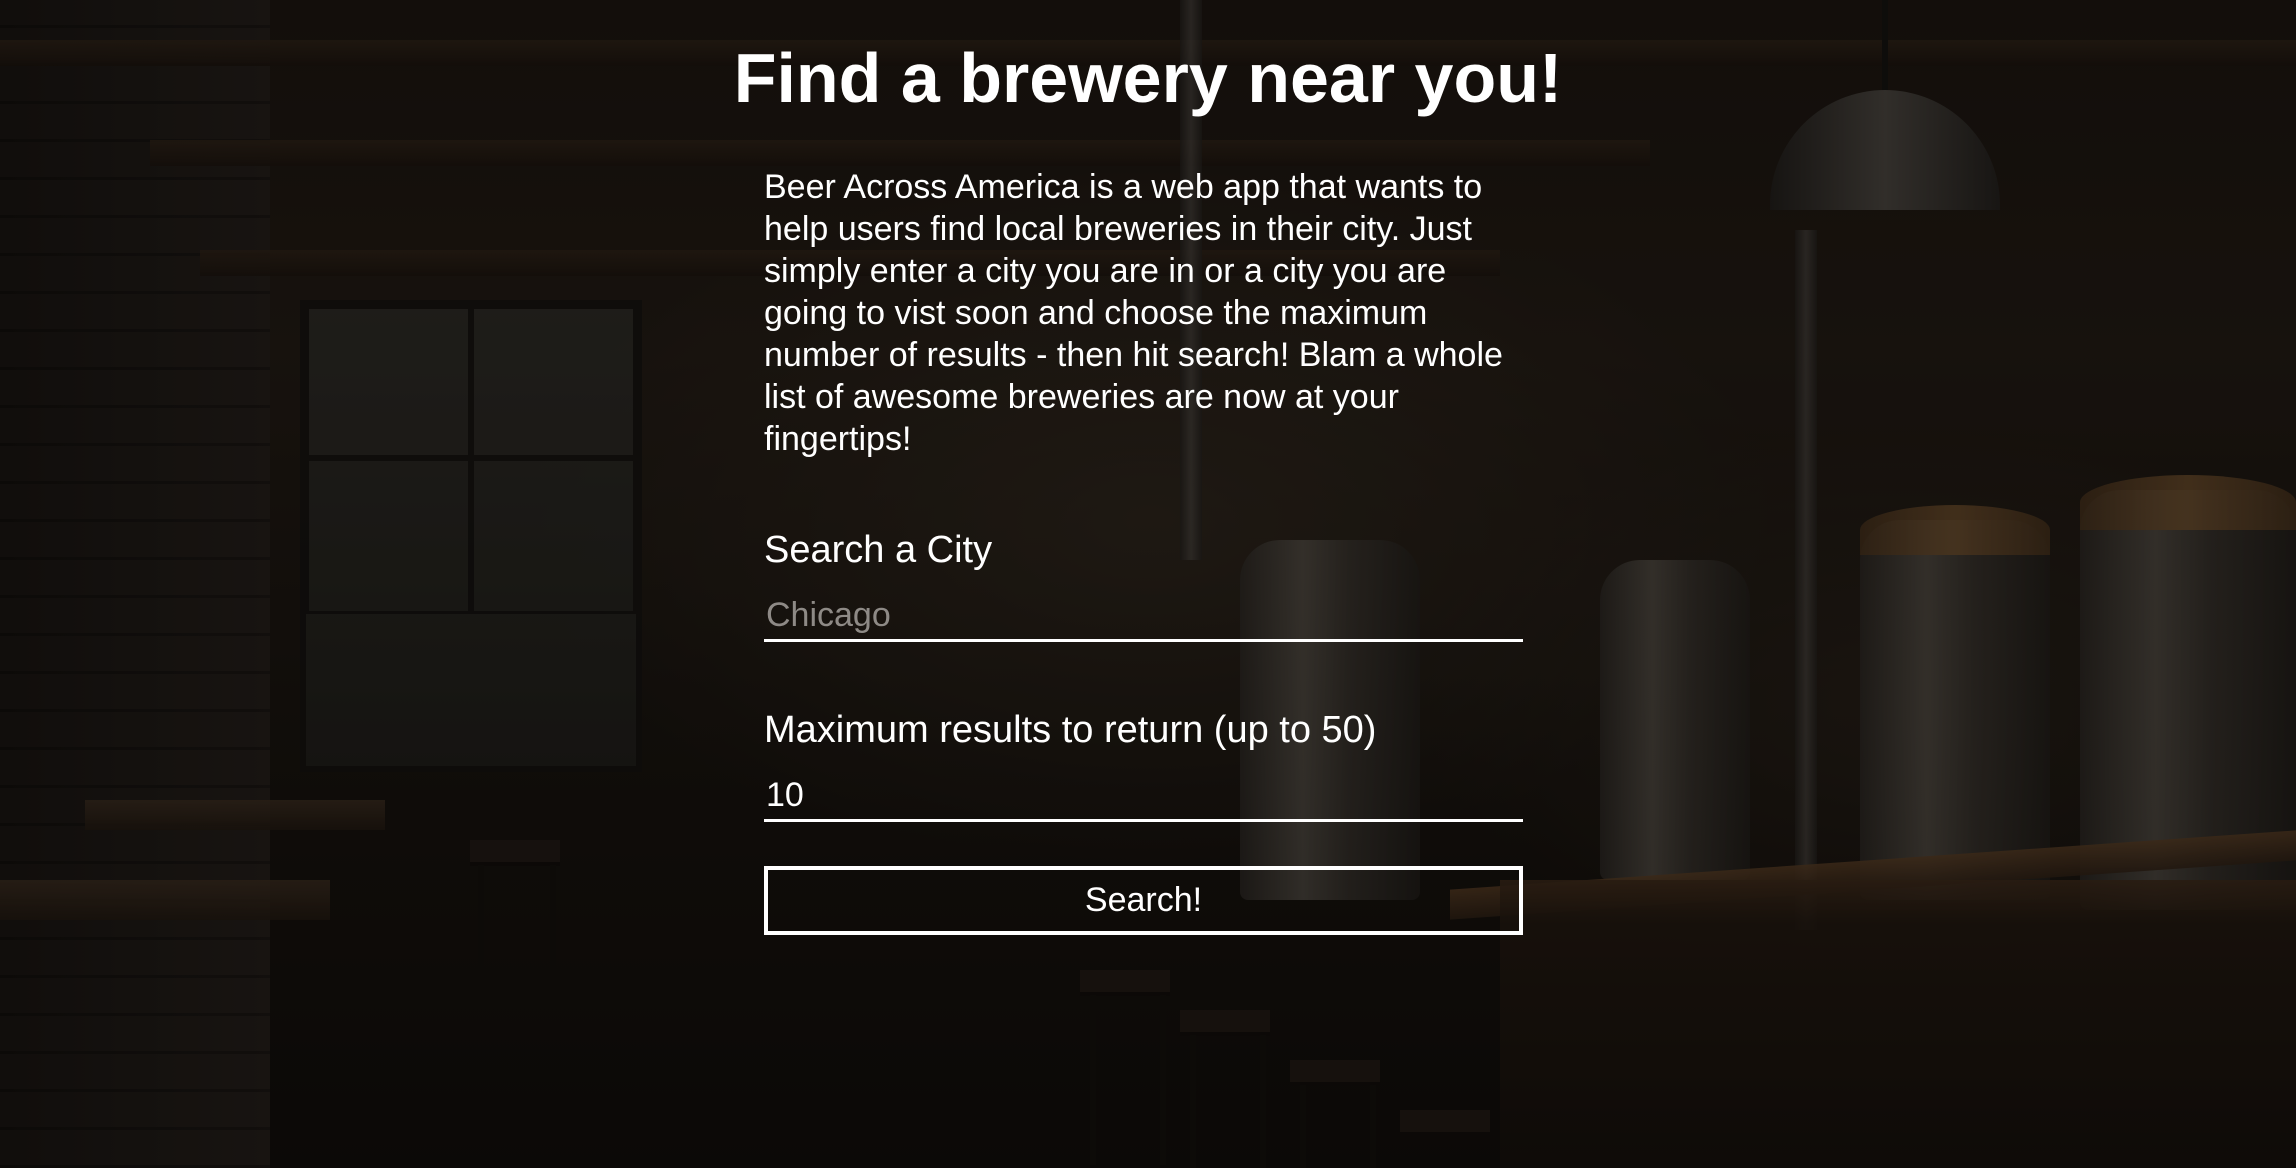  What do you see at coordinates (1143, 617) in the screenshot?
I see `city-search-input` at bounding box center [1143, 617].